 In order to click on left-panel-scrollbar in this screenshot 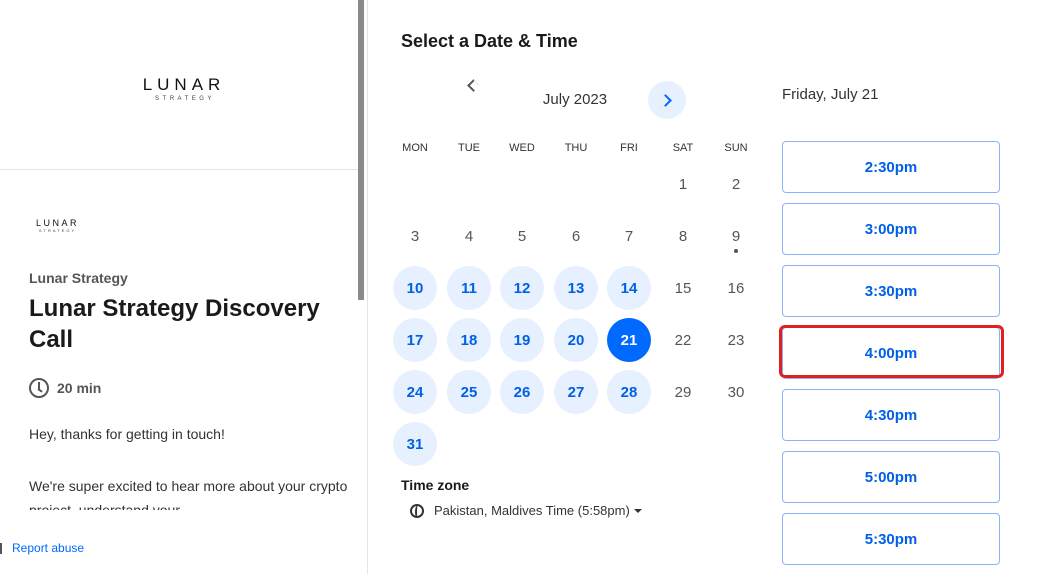, I will do `click(361, 150)`.